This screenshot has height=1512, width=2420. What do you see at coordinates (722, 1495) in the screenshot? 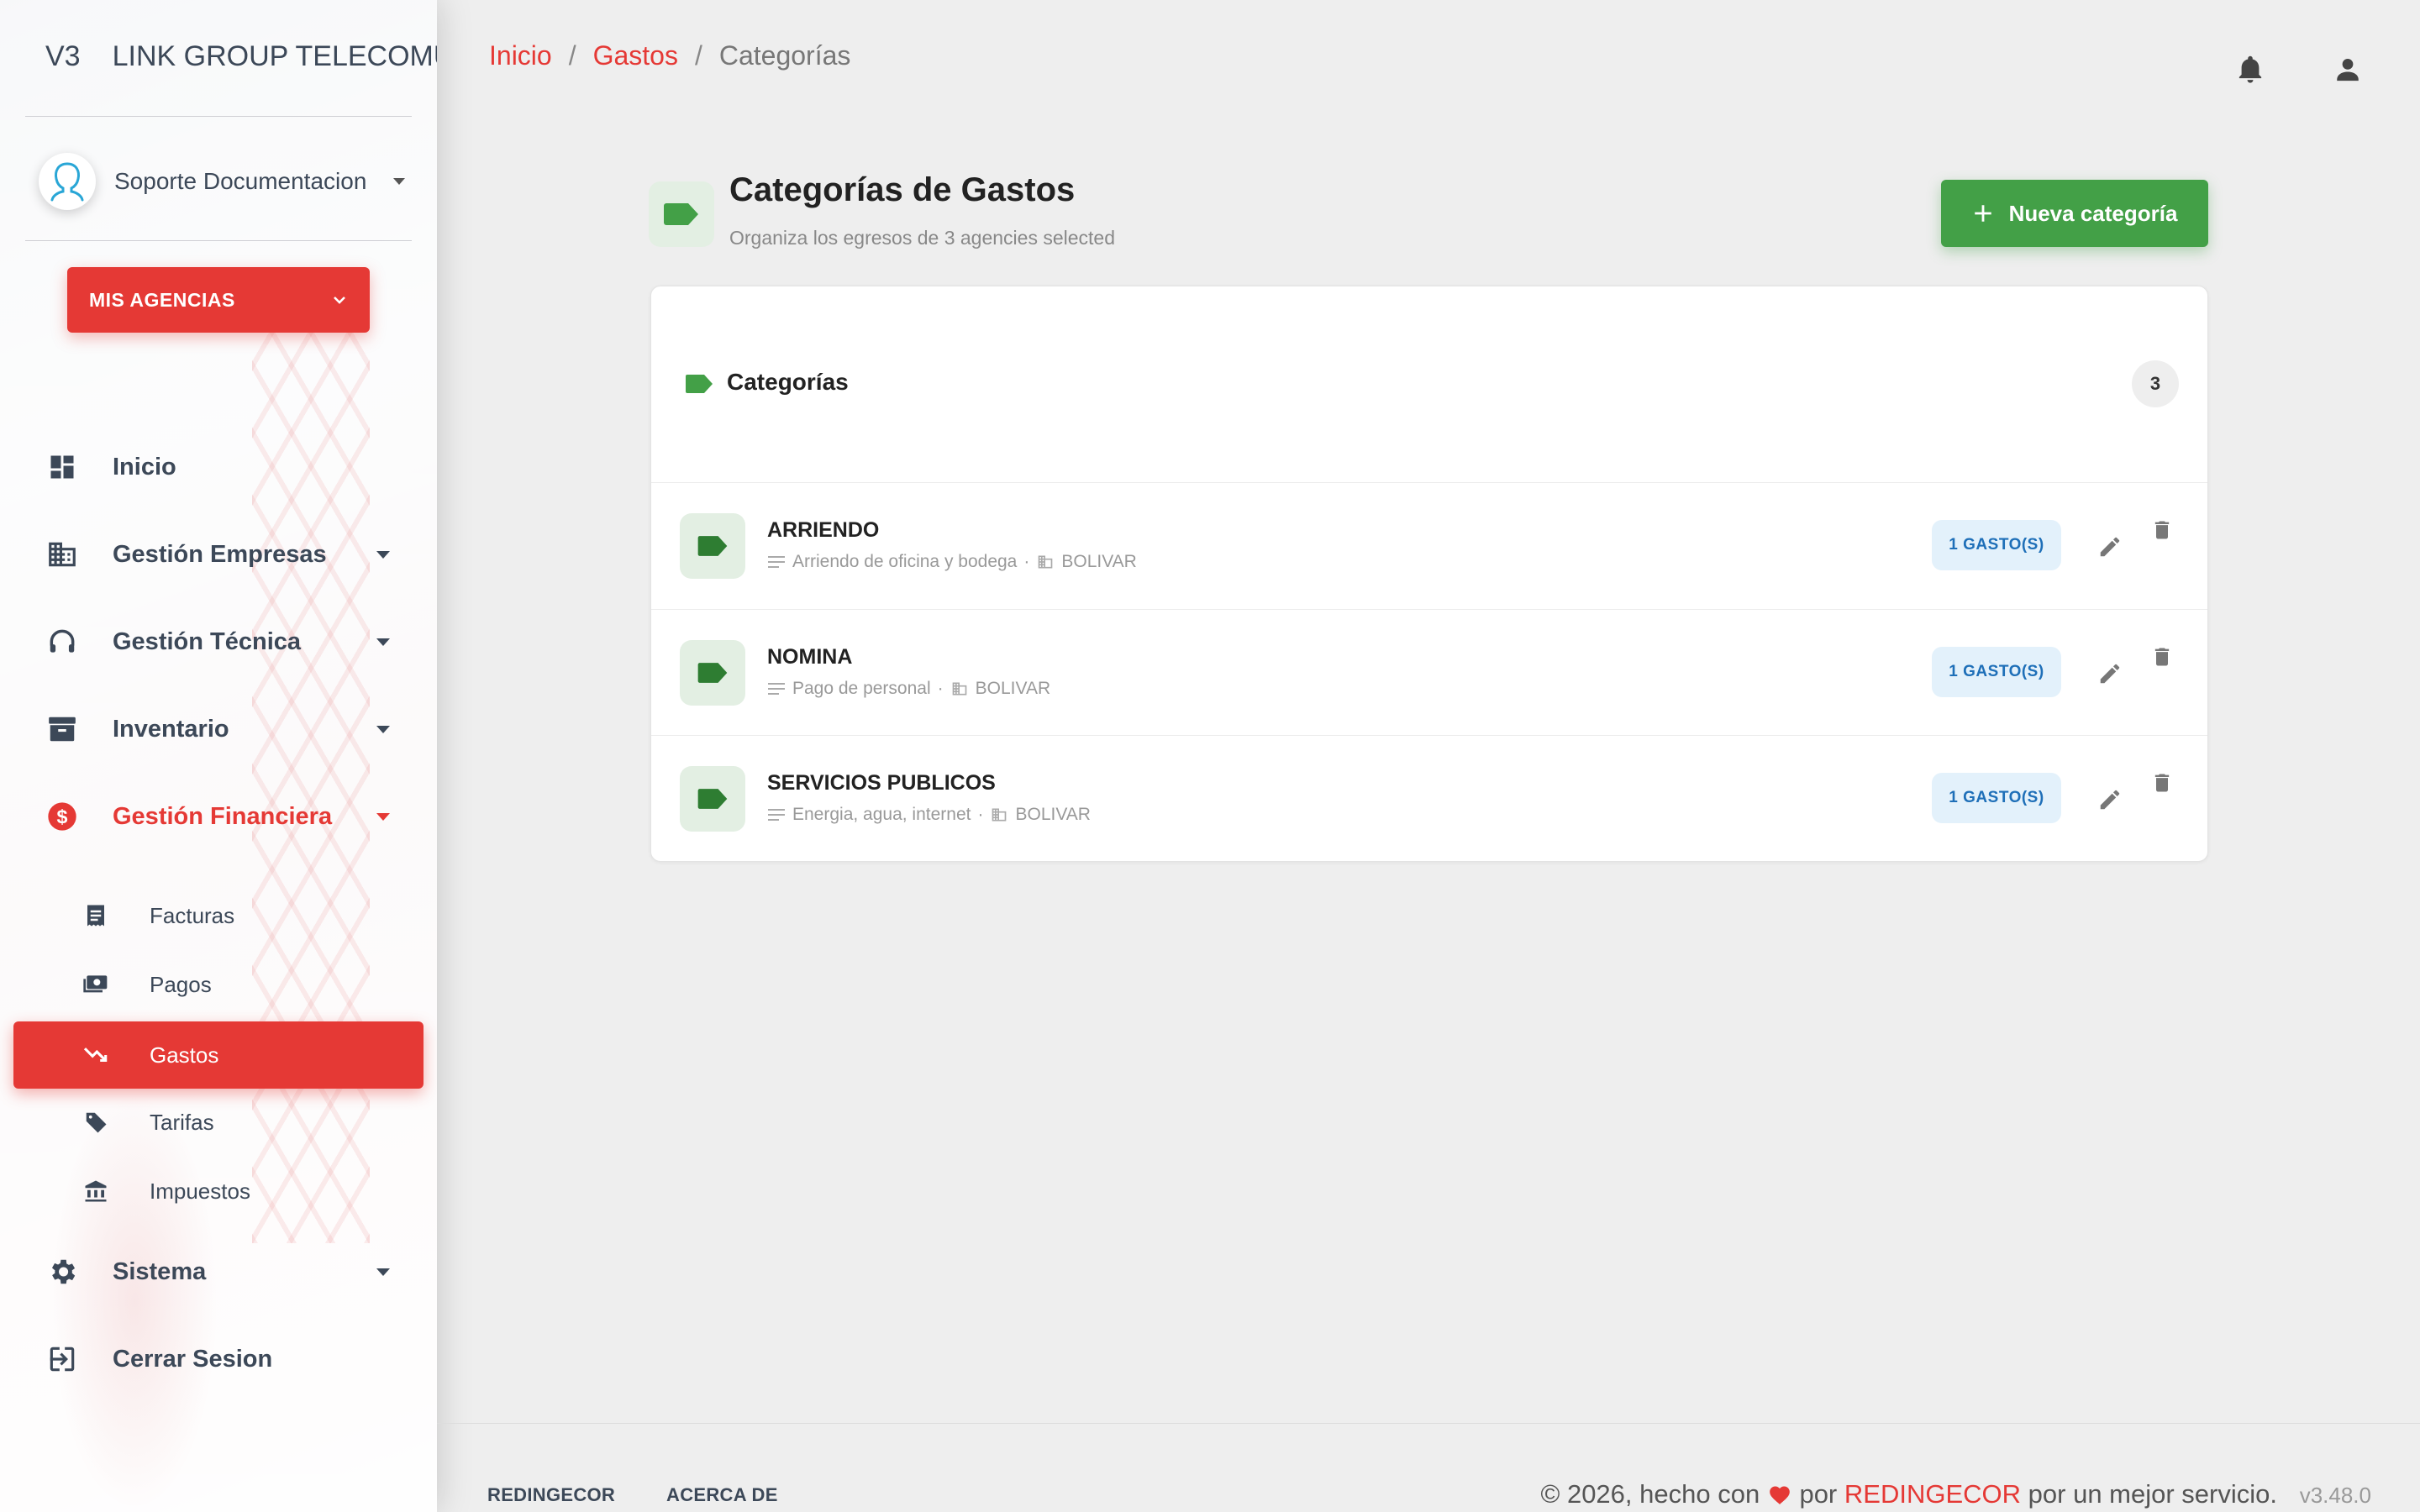
I see `footer-link-acerca-de: ACERCA DE` at bounding box center [722, 1495].